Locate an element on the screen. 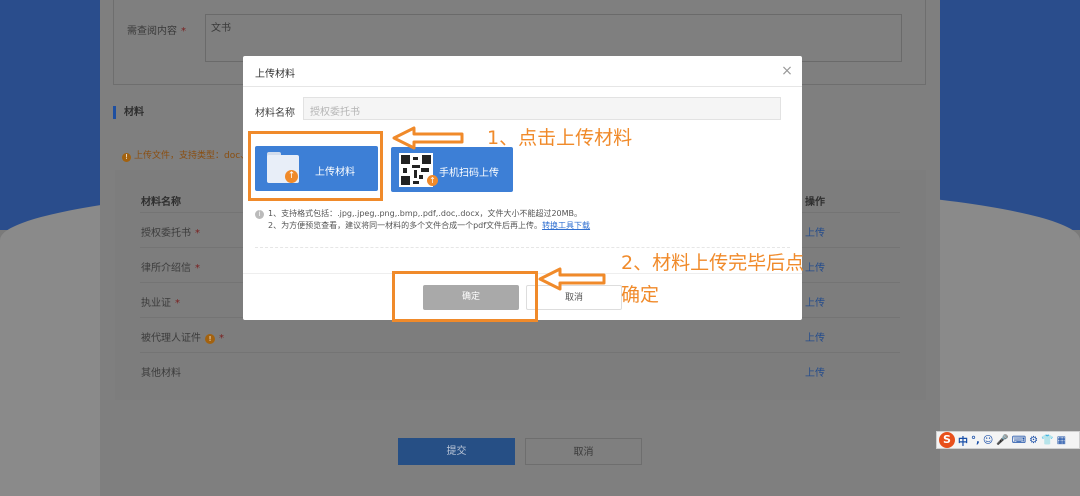 Image resolution: width=1080 pixels, height=496 pixels. ime-logo-icon: S is located at coordinates (947, 440).